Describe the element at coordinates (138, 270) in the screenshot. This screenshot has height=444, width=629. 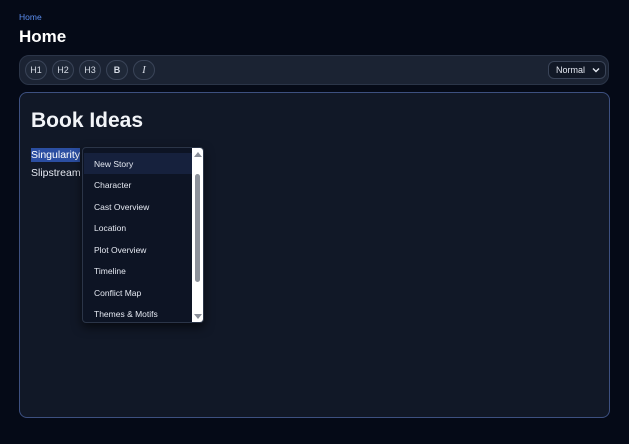
I see `menu-item-timeline: Timeline` at that location.